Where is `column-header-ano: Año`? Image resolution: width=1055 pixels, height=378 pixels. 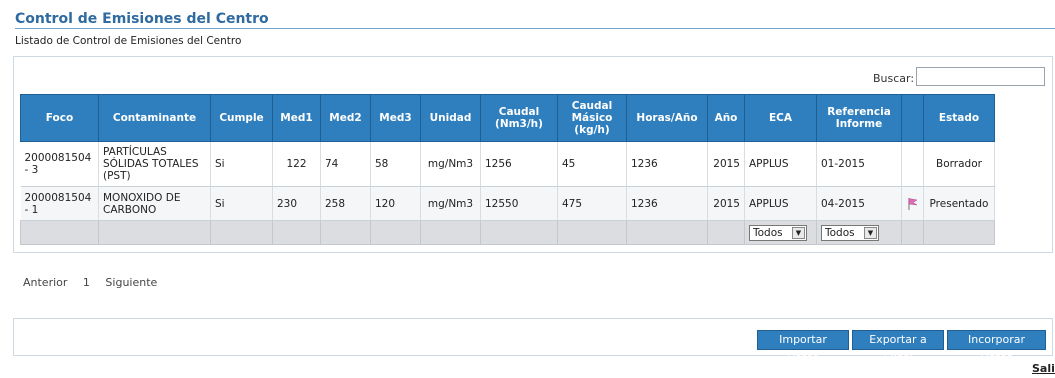 column-header-ano: Año is located at coordinates (726, 118).